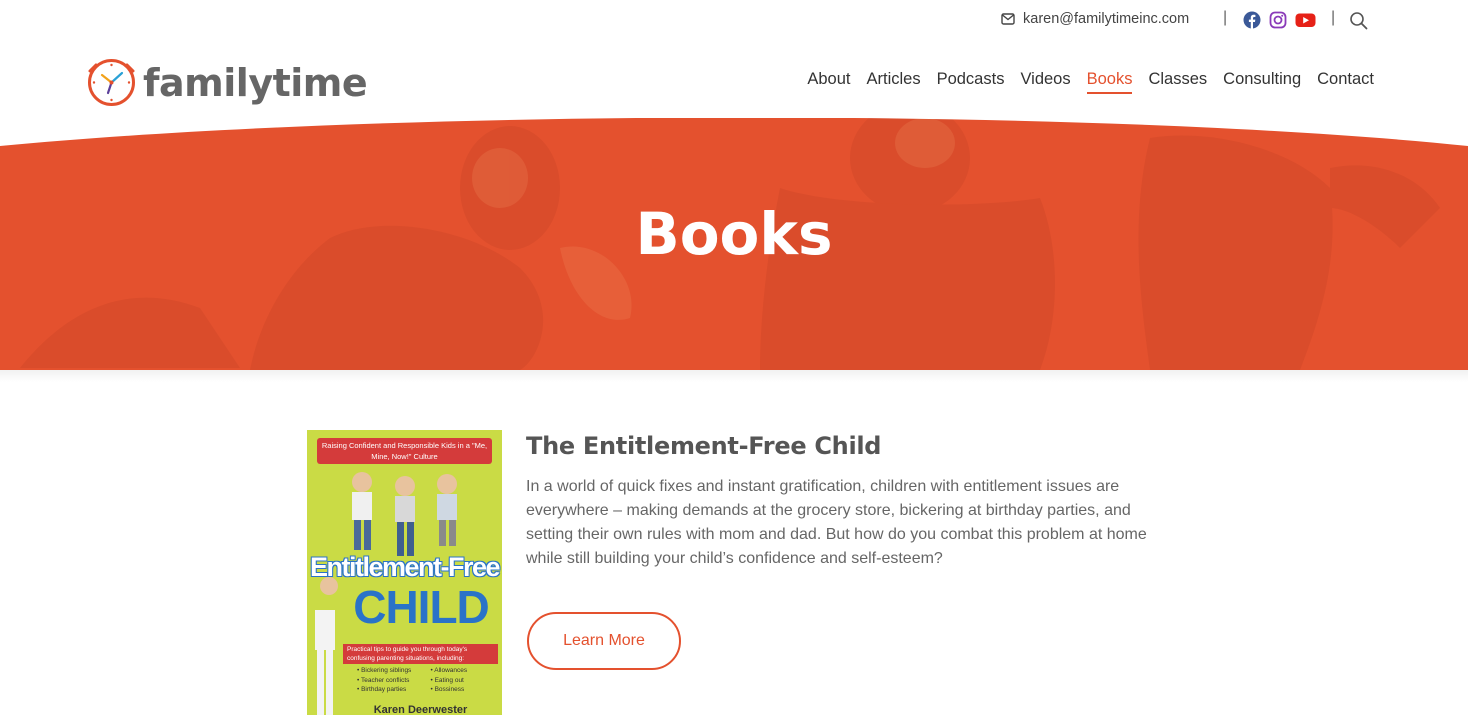 This screenshot has width=1468, height=715. What do you see at coordinates (421, 607) in the screenshot?
I see `cover-title-line2: CHILD` at bounding box center [421, 607].